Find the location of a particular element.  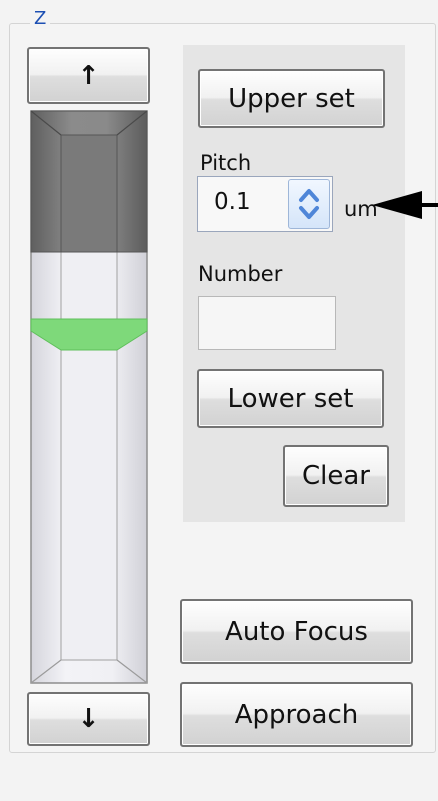

auto-focus-button: Auto Focus is located at coordinates (296, 631).